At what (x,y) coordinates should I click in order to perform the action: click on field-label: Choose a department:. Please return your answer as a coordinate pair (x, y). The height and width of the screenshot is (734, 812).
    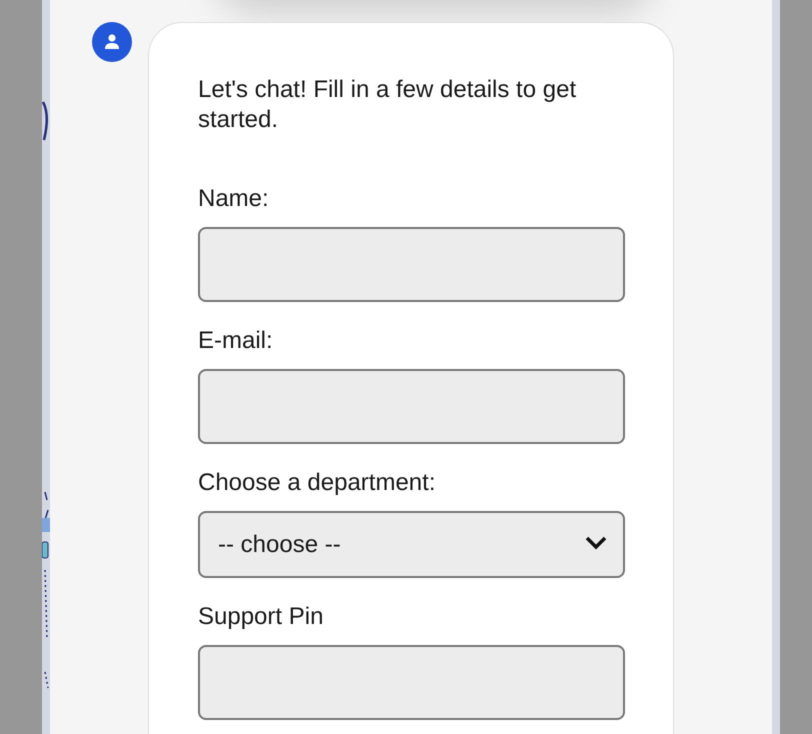
    Looking at the image, I should click on (317, 483).